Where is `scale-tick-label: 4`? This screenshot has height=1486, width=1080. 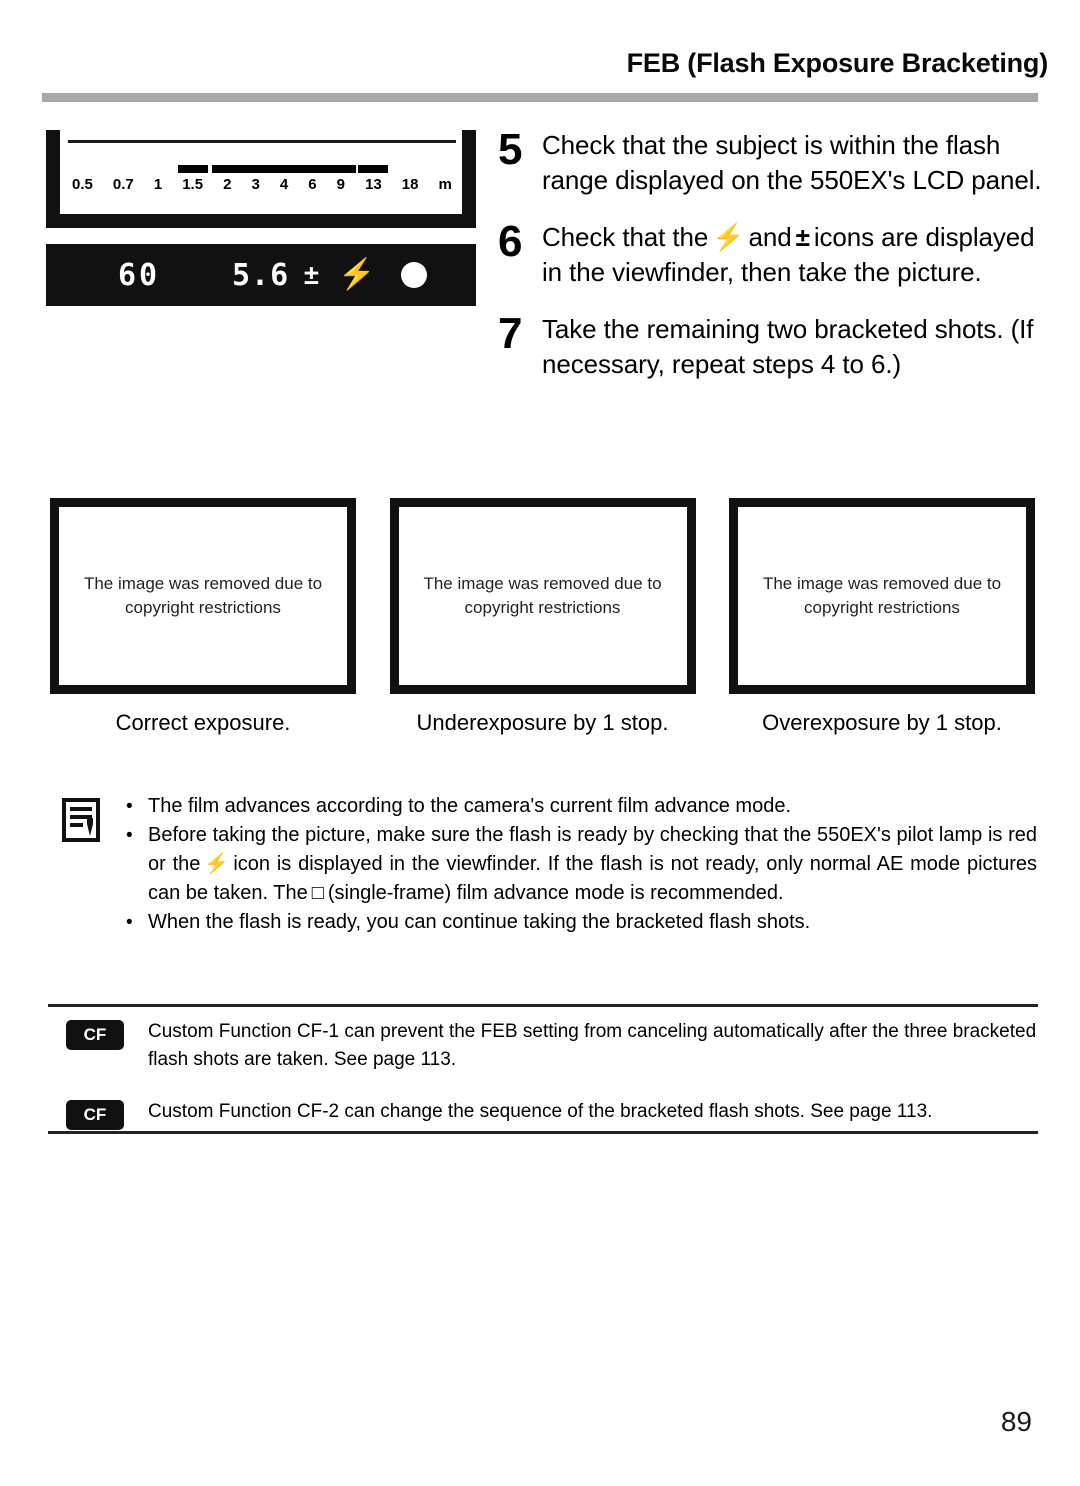
scale-tick-label: 4 is located at coordinates (284, 184).